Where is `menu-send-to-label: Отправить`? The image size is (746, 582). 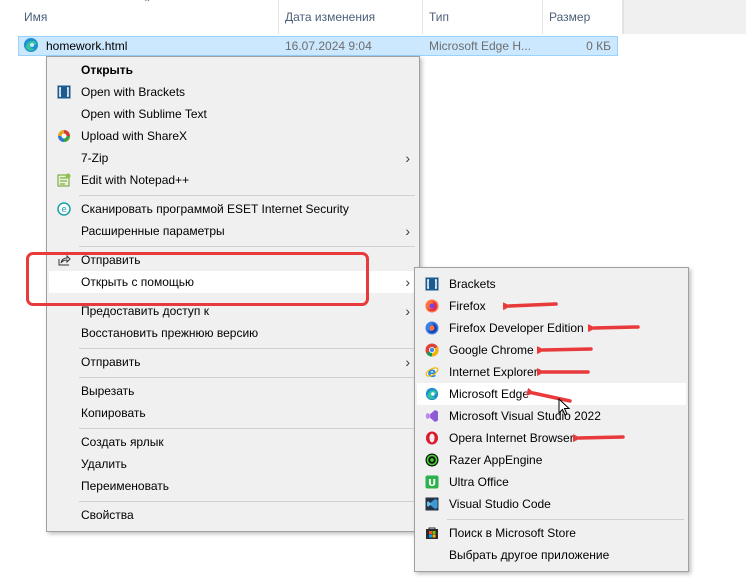 menu-send-to-label: Отправить is located at coordinates (111, 362).